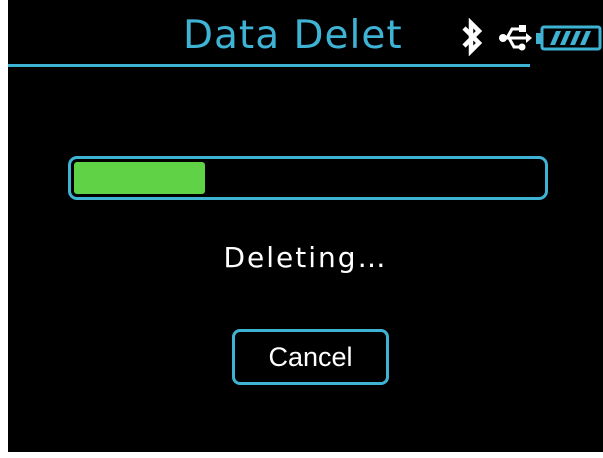 The image size is (603, 458). I want to click on page-title: Data Delet, so click(293, 35).